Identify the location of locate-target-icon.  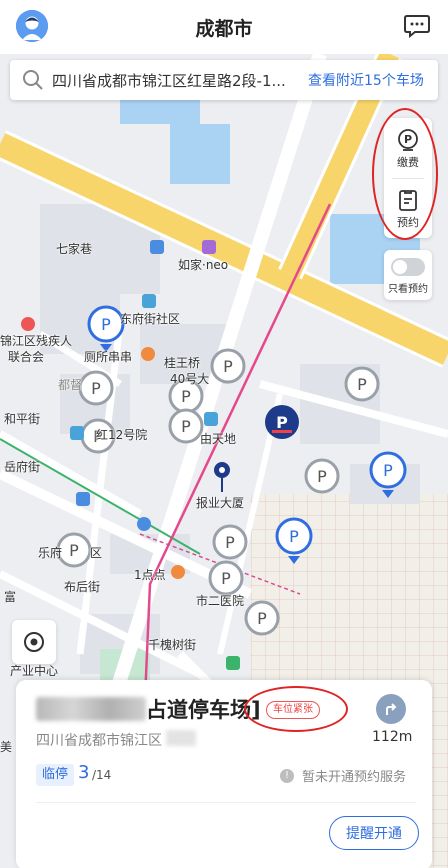
(34, 642).